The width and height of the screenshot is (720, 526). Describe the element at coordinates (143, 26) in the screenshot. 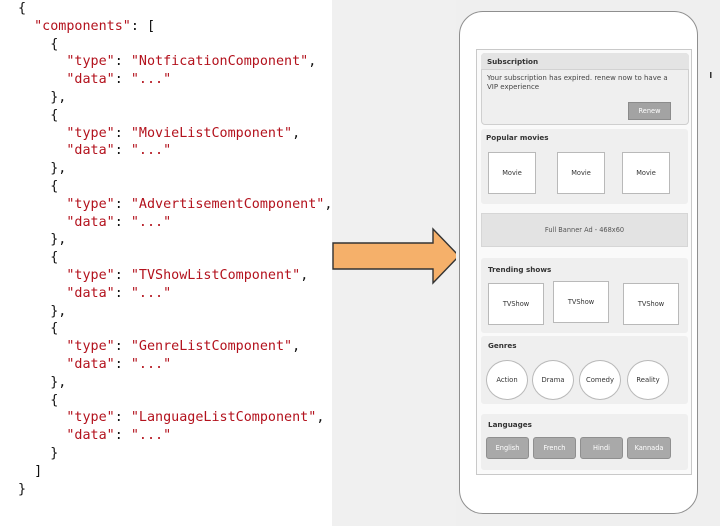

I see `code-punctuation: : [` at that location.